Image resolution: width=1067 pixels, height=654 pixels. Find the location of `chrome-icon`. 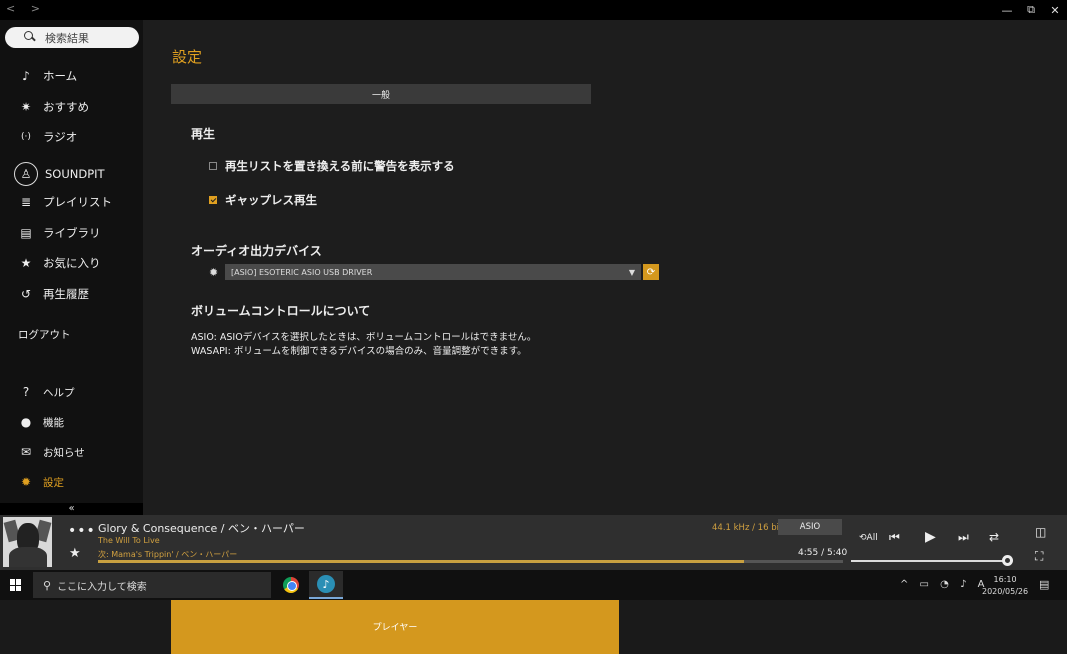

chrome-icon is located at coordinates (291, 585).